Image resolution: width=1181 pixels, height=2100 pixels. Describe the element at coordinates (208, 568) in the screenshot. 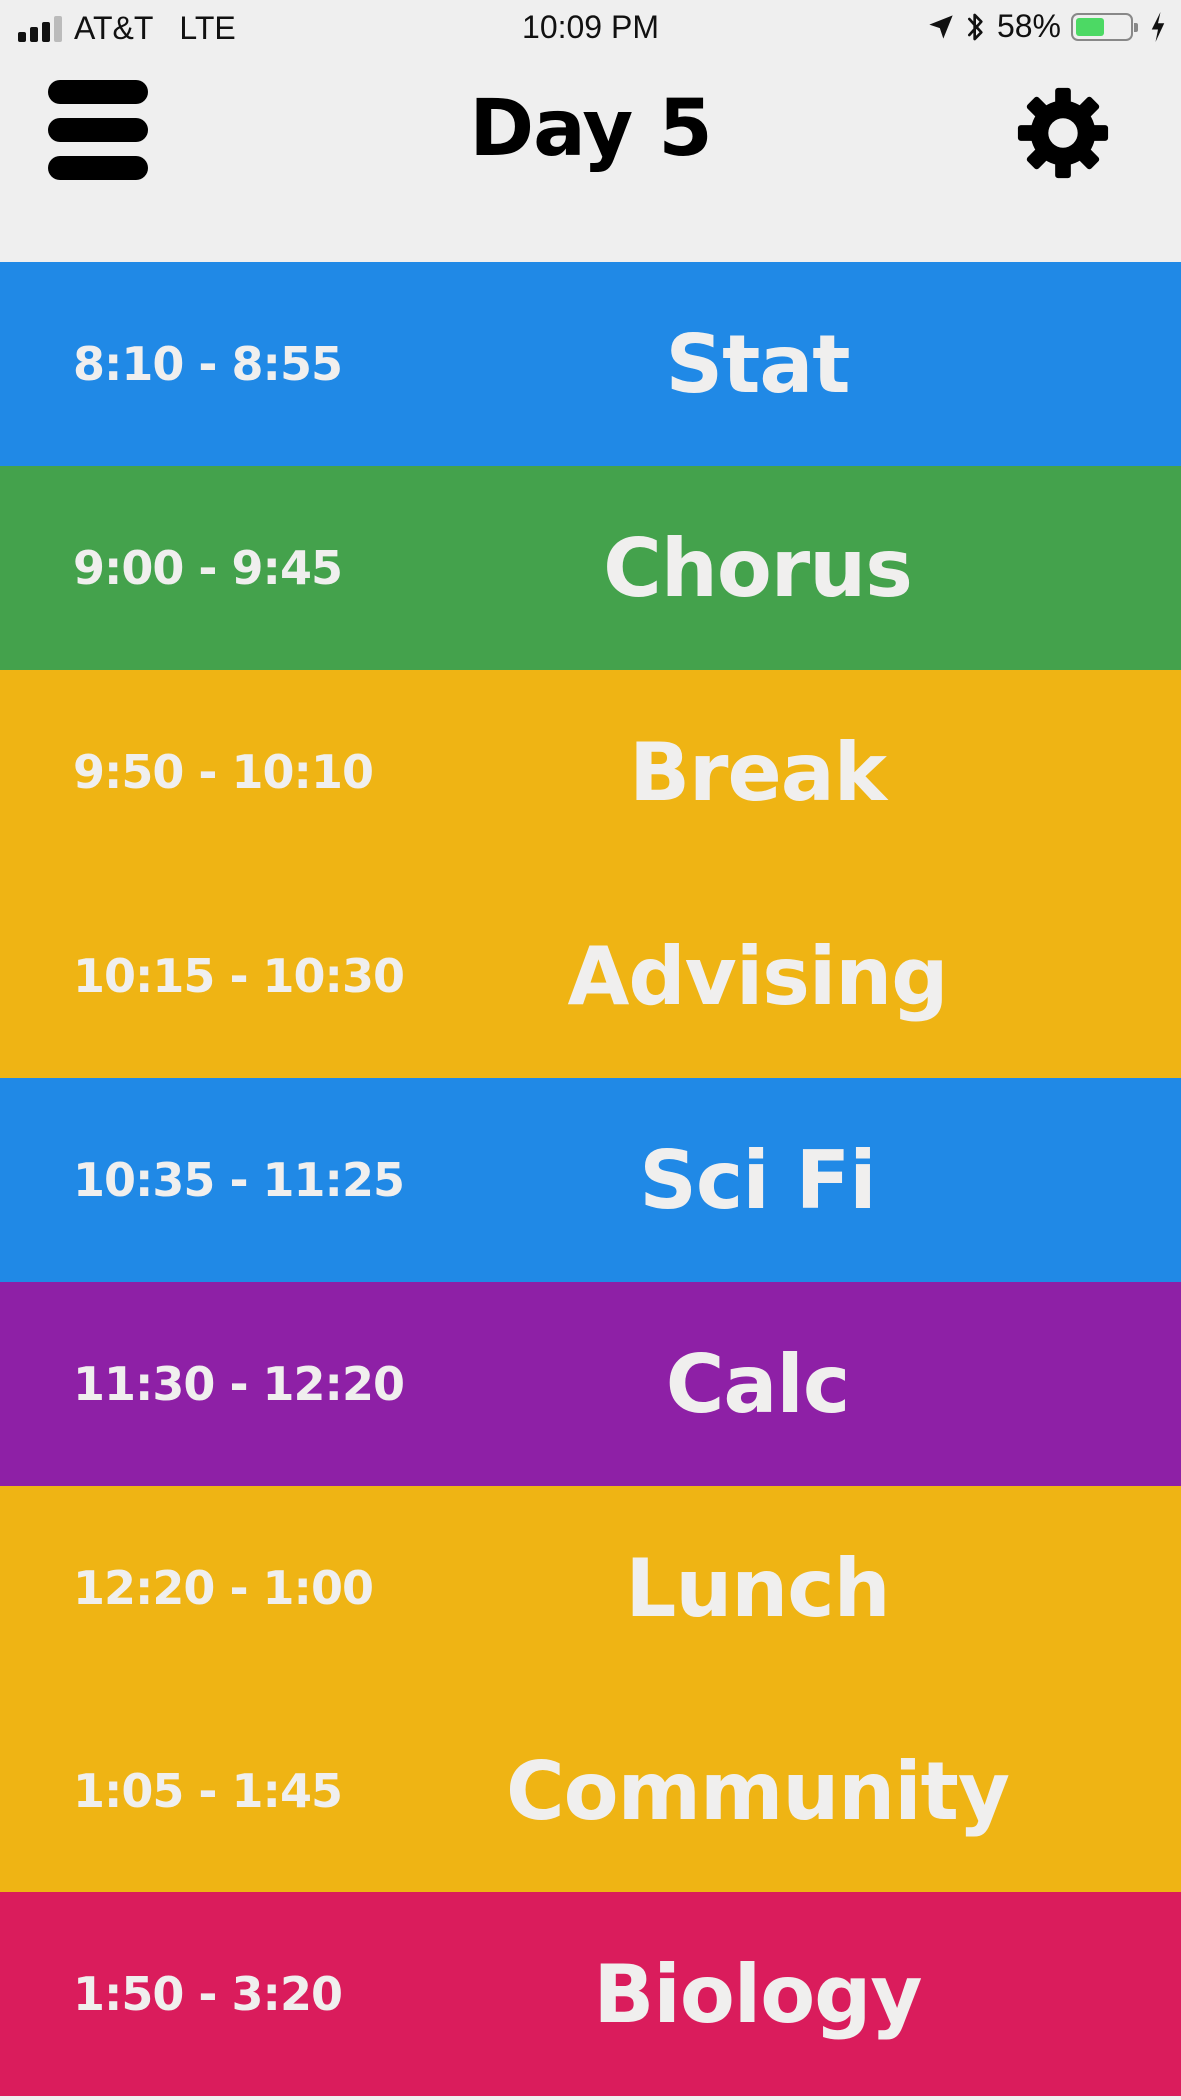

I see `period-time: 9:00 - 9:45` at that location.